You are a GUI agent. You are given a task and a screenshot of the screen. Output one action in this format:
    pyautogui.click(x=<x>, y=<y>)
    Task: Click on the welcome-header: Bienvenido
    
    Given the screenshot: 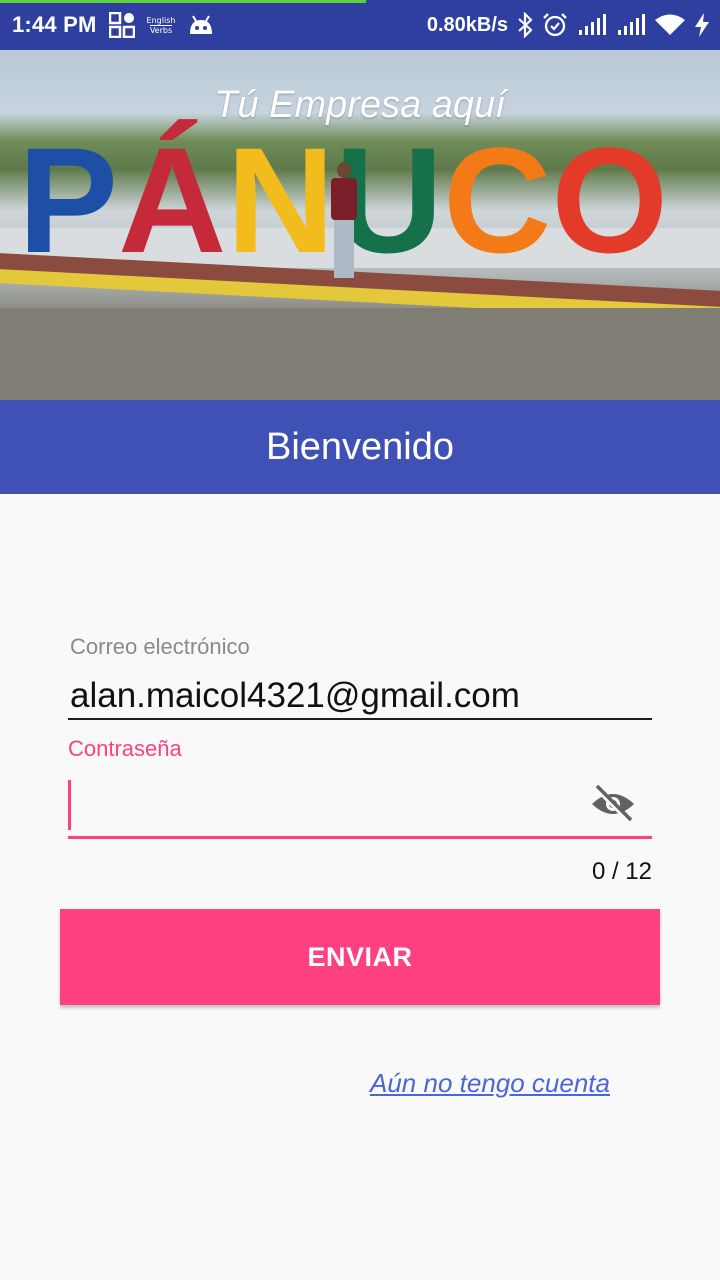 What is the action you would take?
    pyautogui.click(x=360, y=447)
    